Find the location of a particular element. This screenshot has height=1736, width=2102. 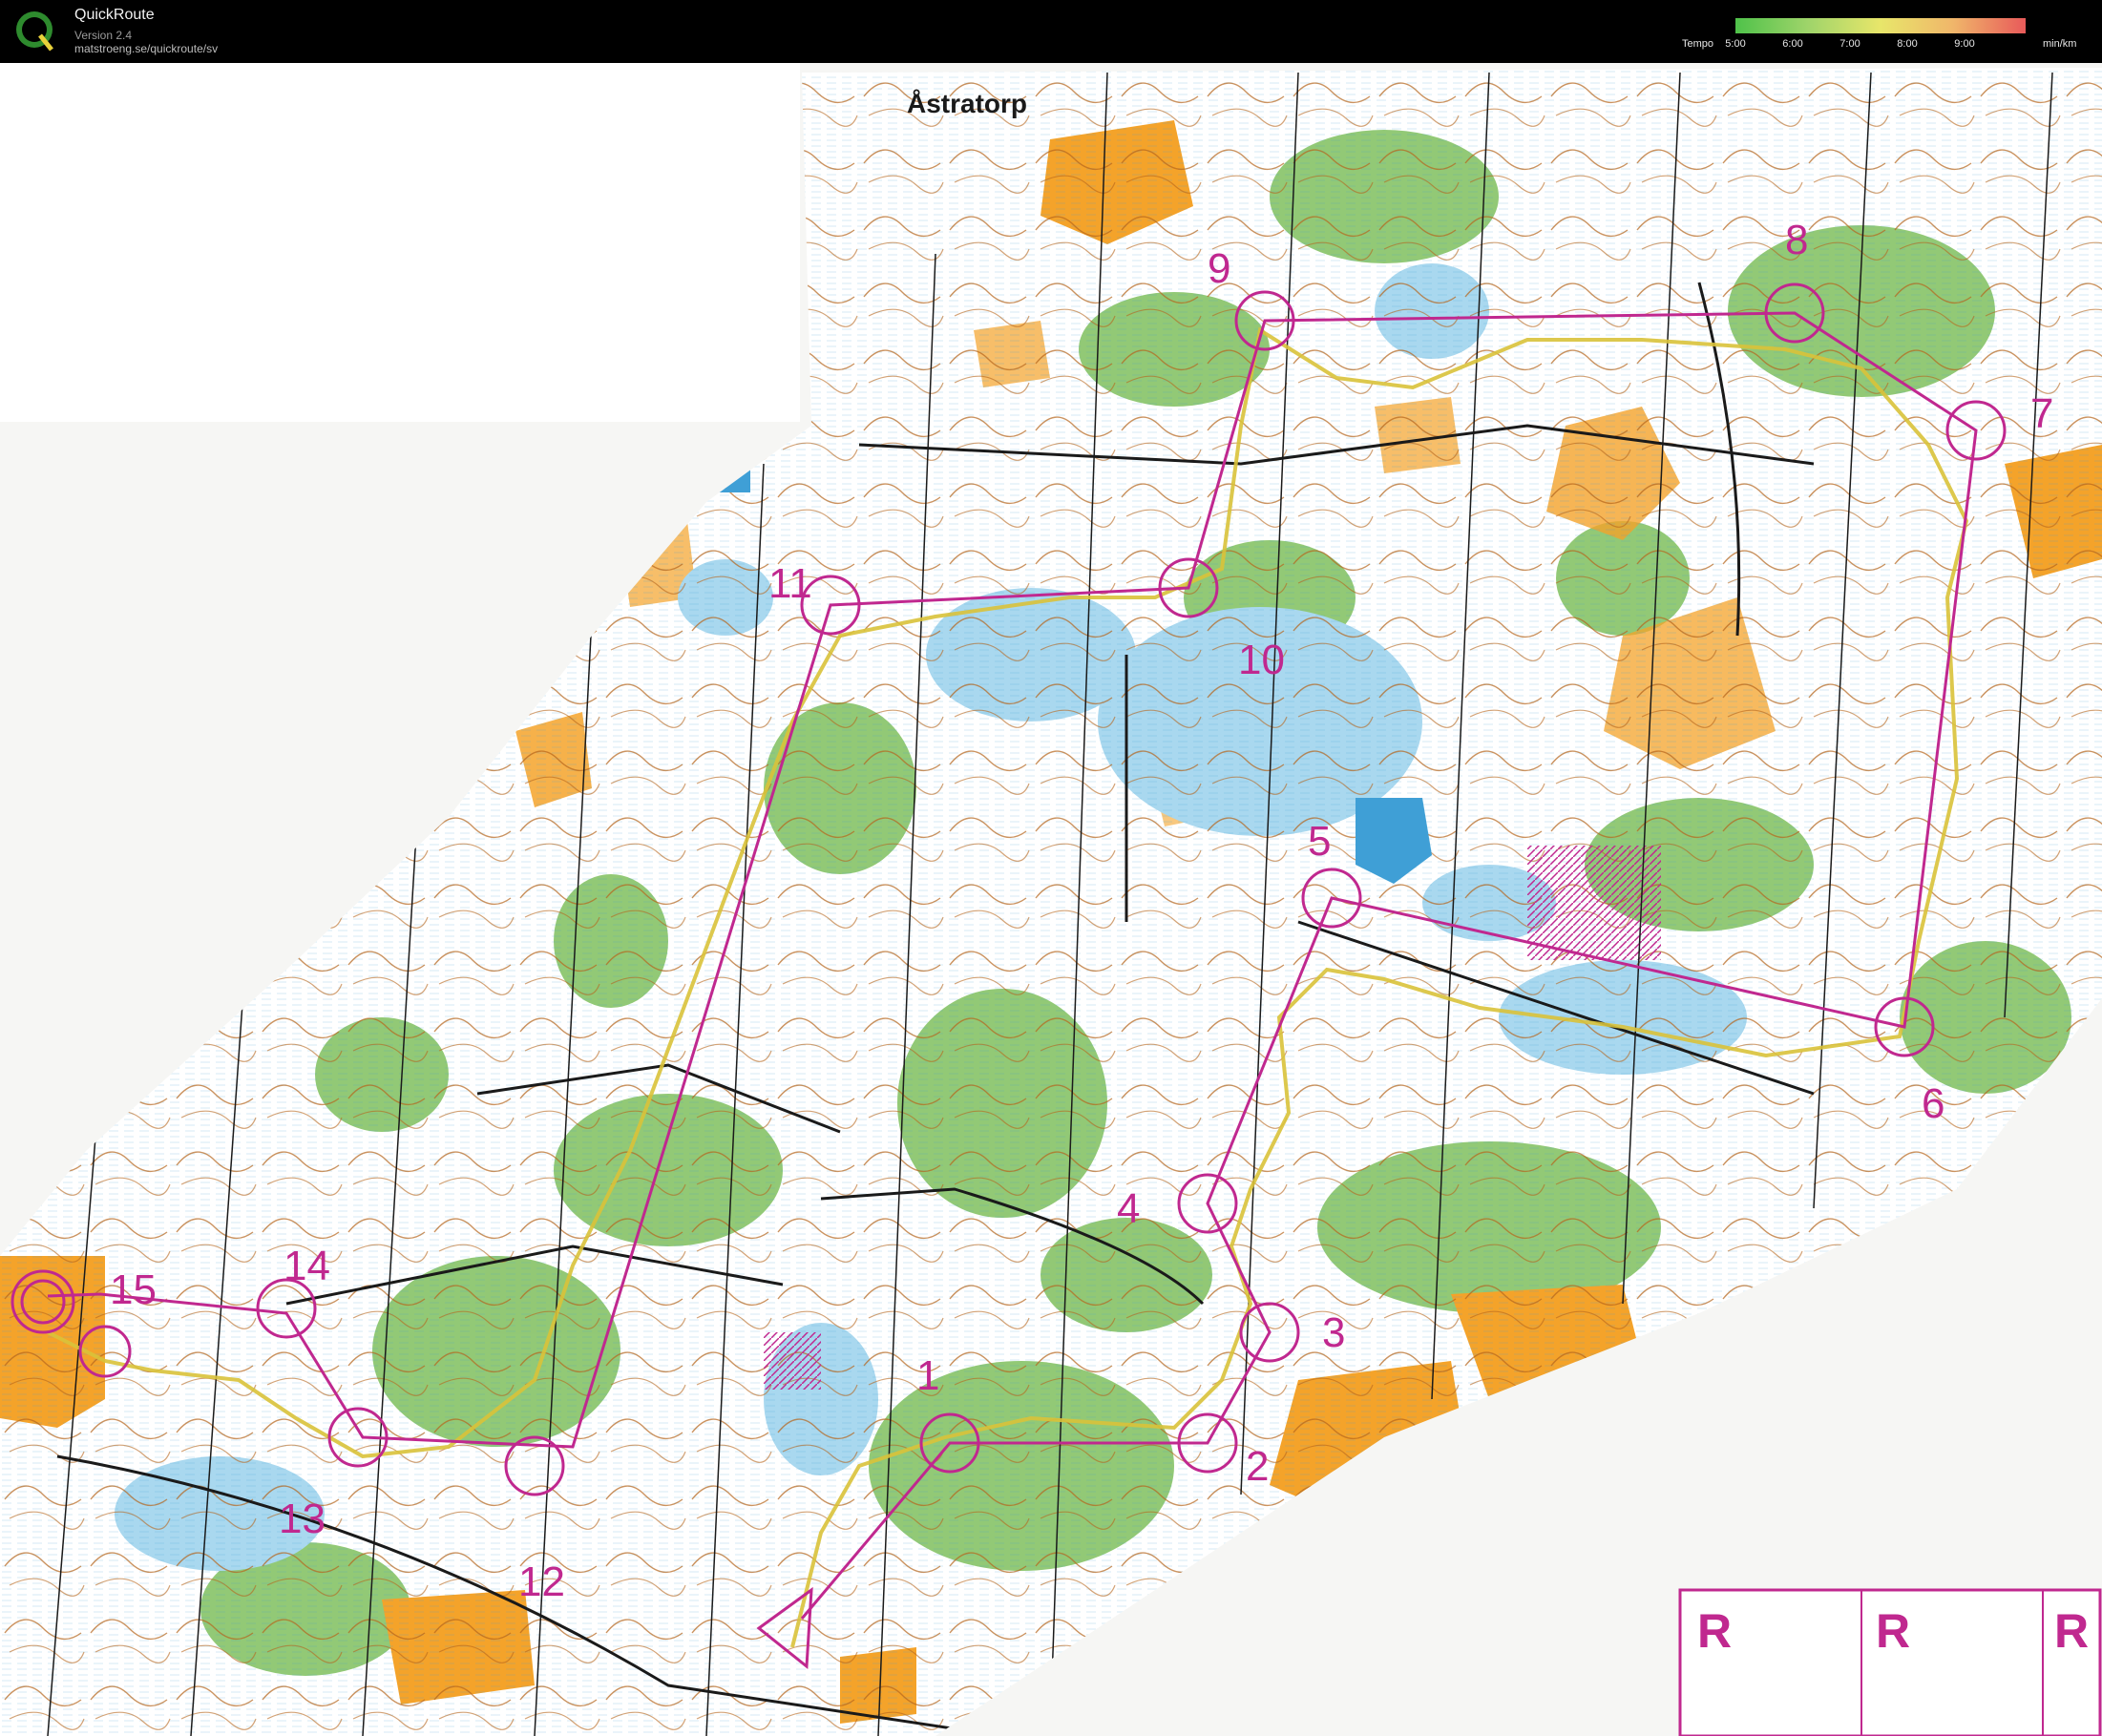

app-version: Version 2.4 is located at coordinates (103, 35).